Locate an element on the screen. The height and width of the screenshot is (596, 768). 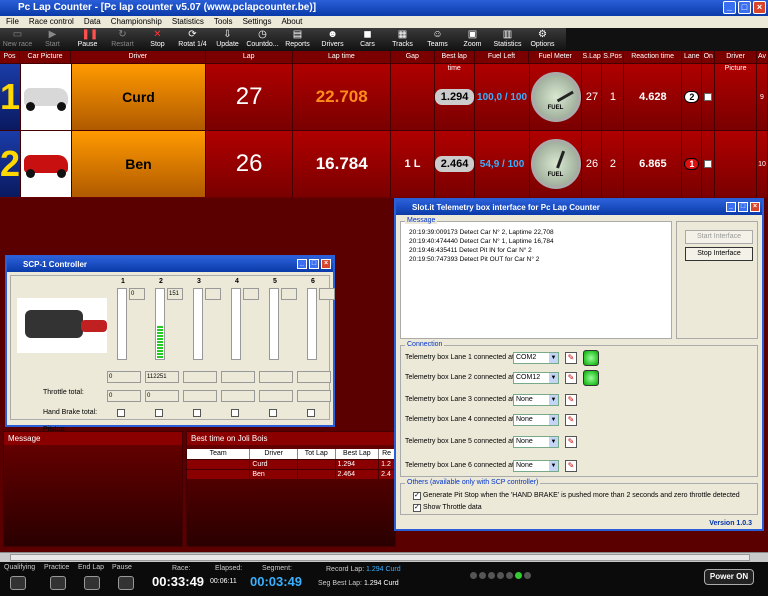
toolbar-button-drivers: ☻ Drivers is located at coordinates (332, 39).